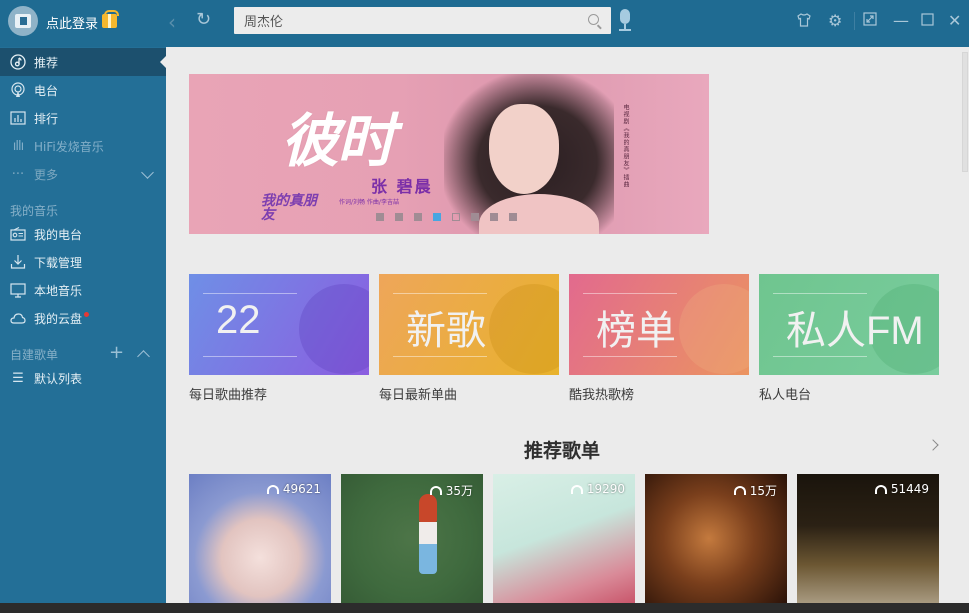 The image size is (969, 613). What do you see at coordinates (524, 149) in the screenshot?
I see `banner-artist-face` at bounding box center [524, 149].